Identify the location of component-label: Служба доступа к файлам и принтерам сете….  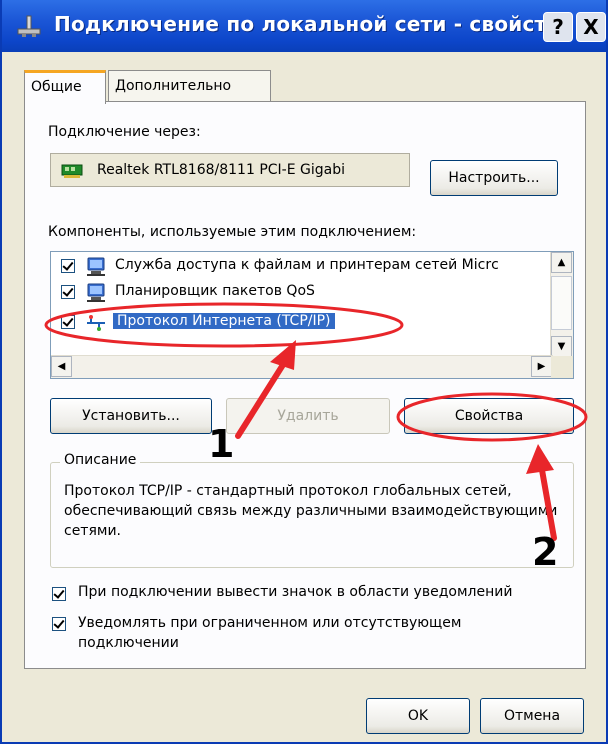
(307, 265).